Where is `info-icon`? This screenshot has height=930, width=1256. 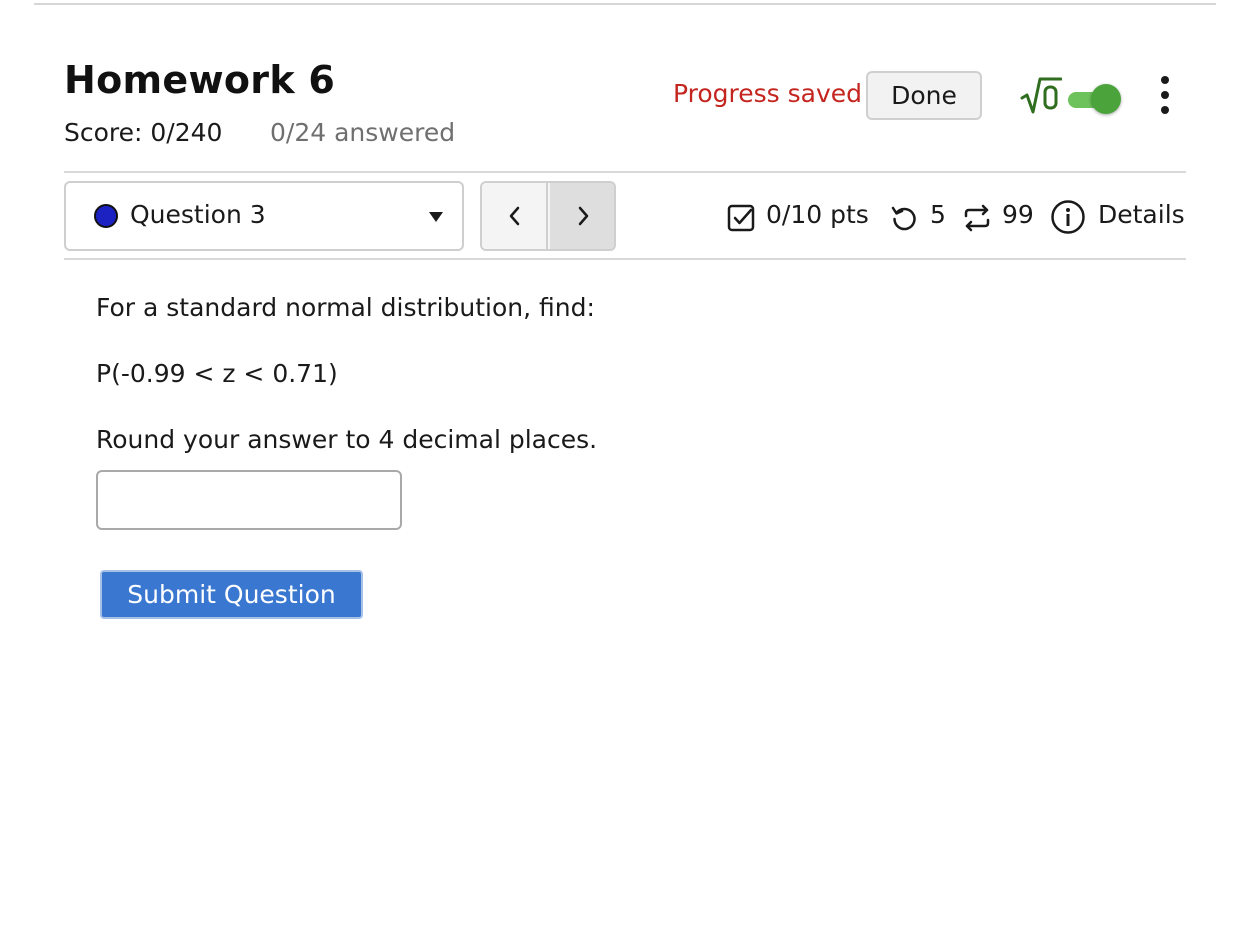
info-icon is located at coordinates (1068, 217).